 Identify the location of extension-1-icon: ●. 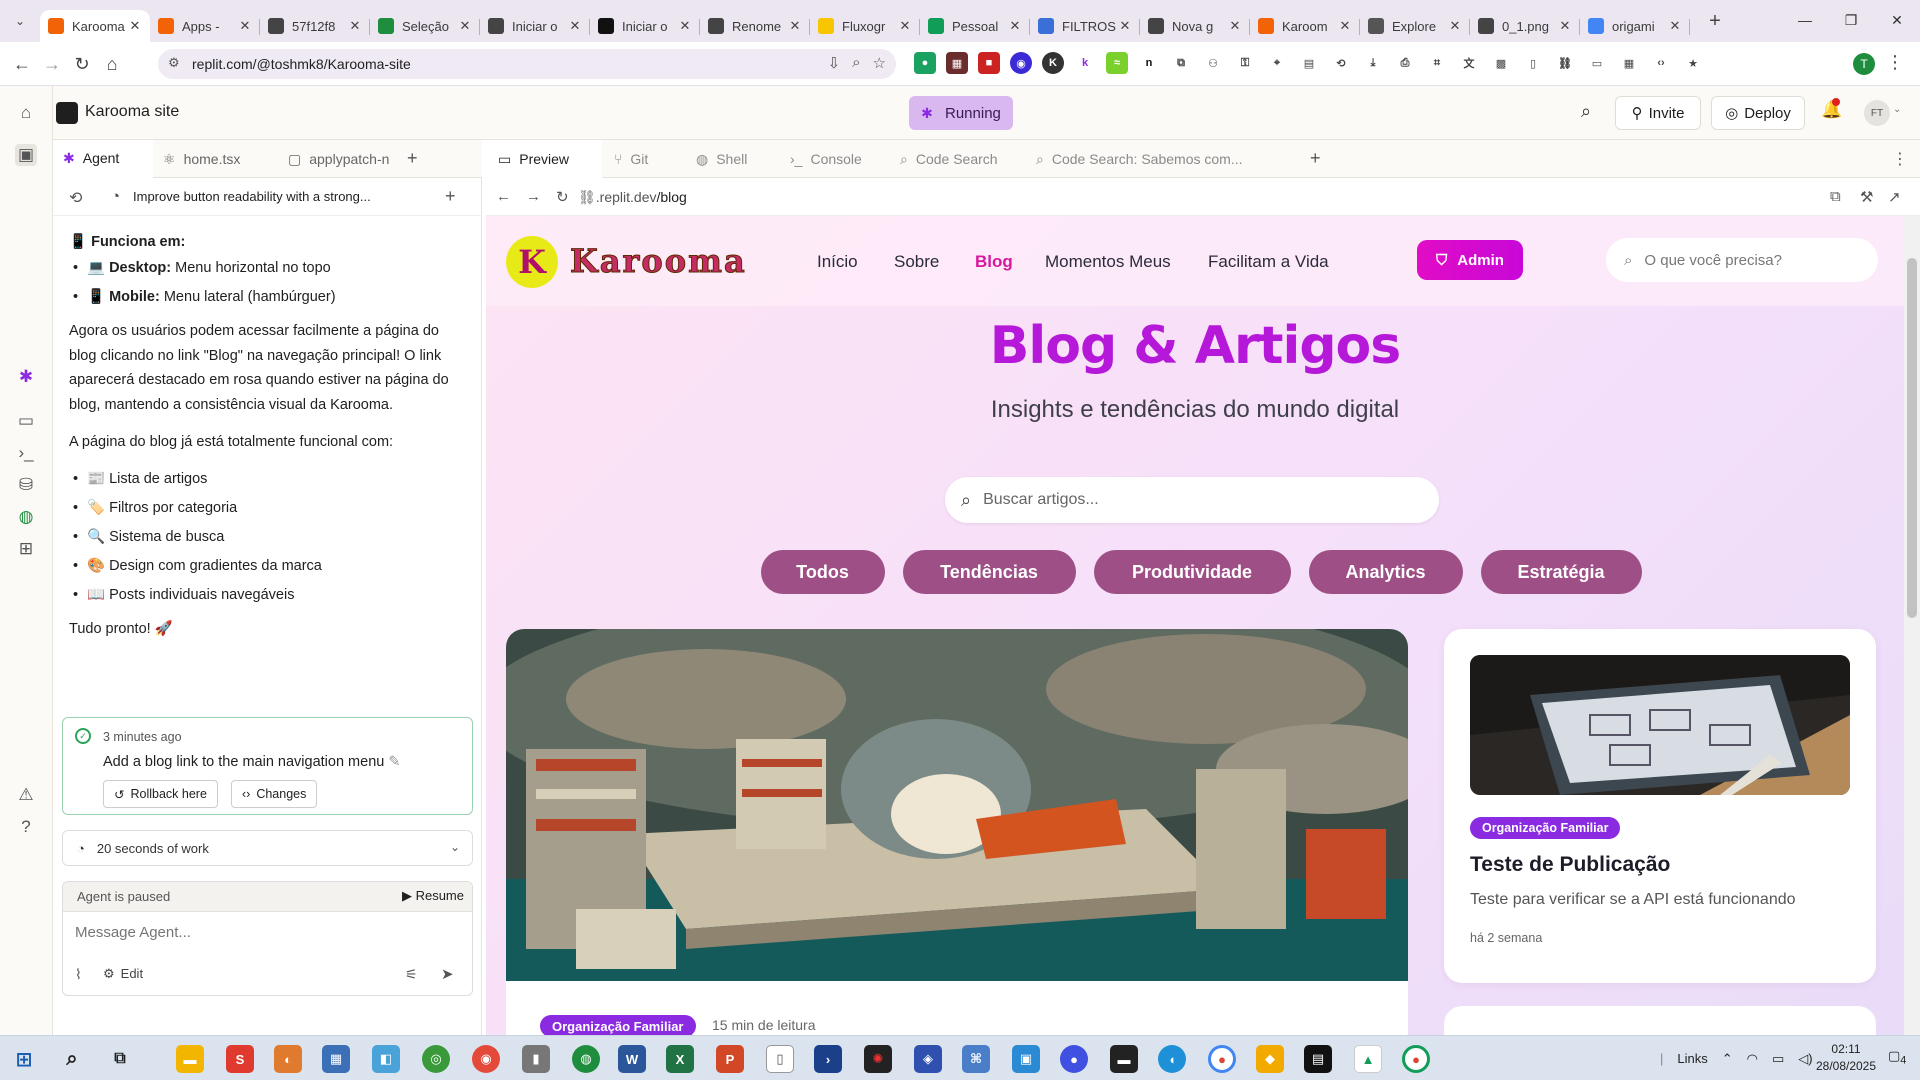
(925, 63).